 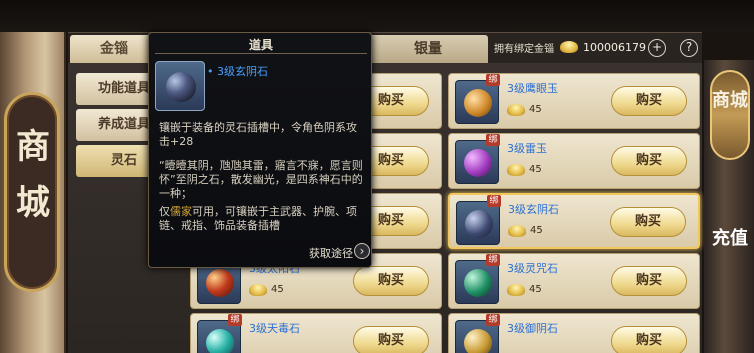 What do you see at coordinates (574, 221) in the screenshot?
I see `item-card-selected: 绑 3级玄阴石 45 购买` at bounding box center [574, 221].